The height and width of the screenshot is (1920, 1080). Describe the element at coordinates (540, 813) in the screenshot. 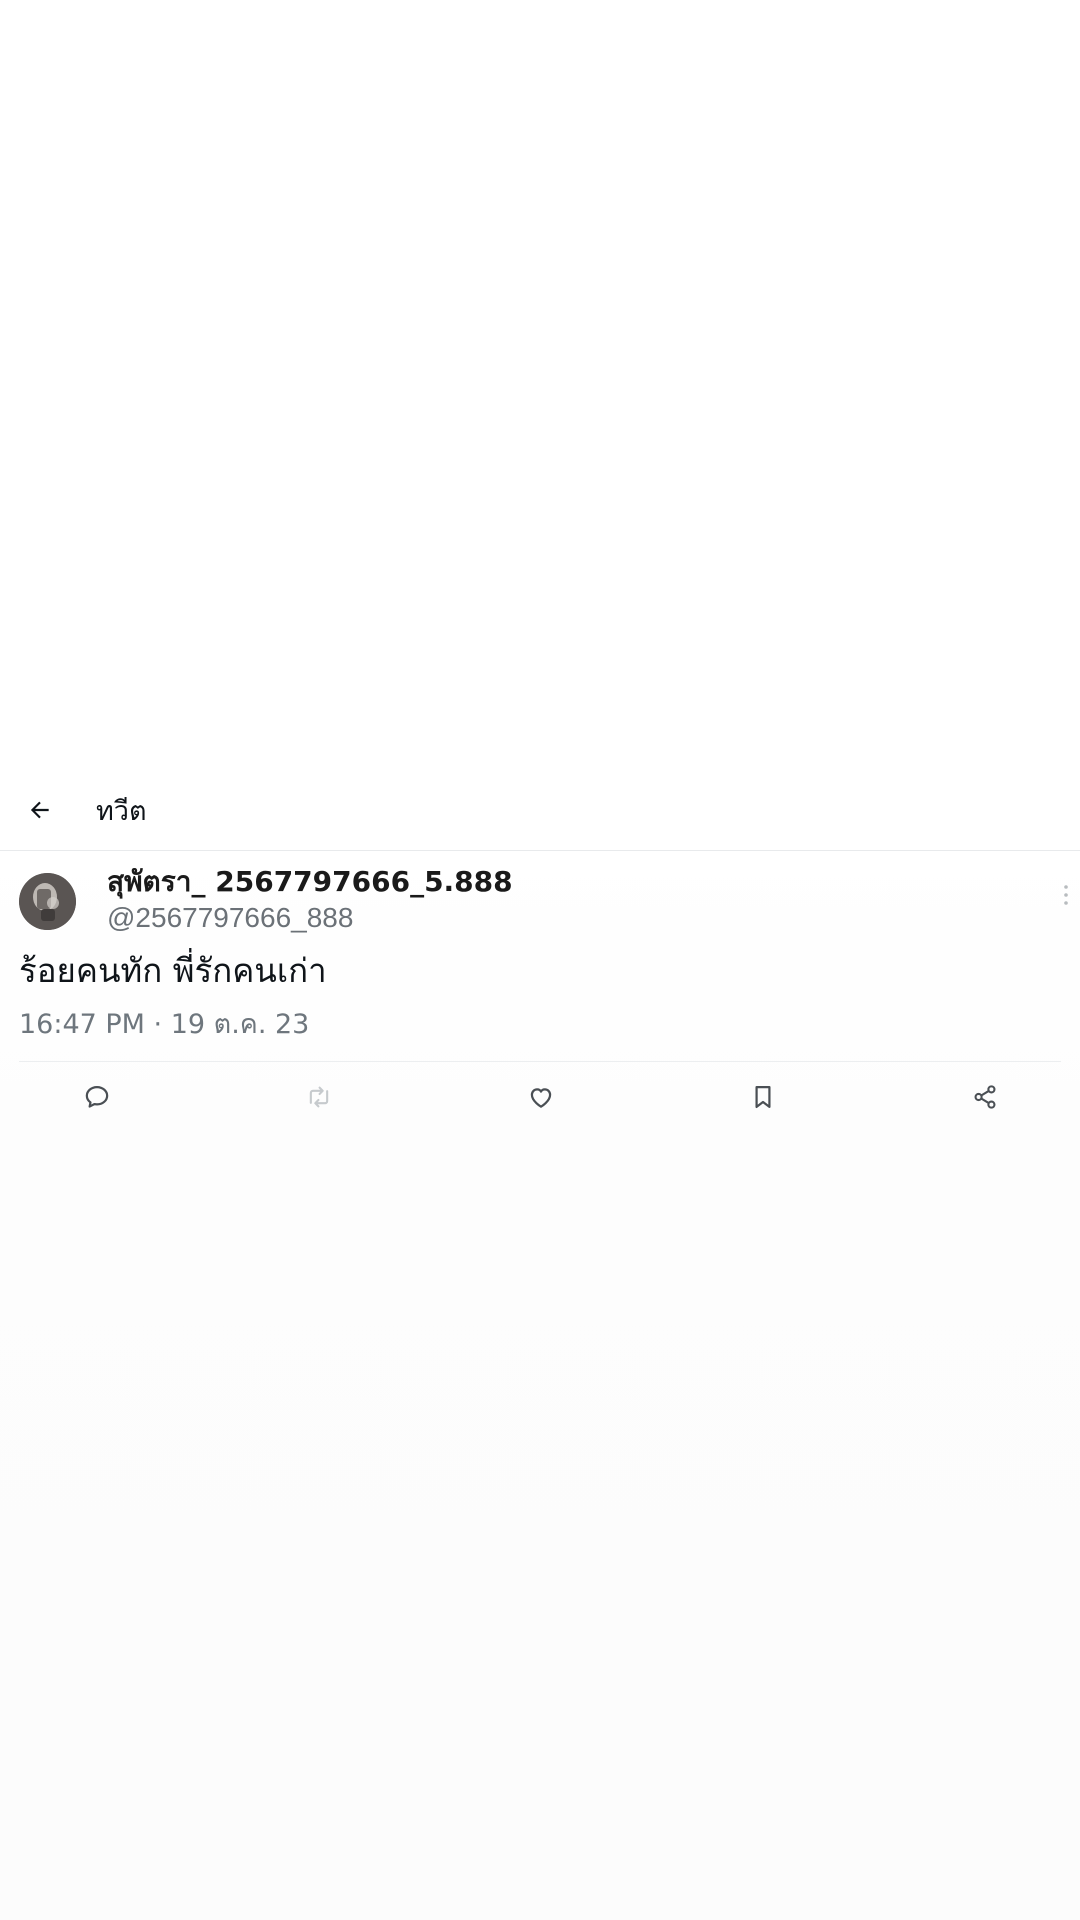

I see `top-bar: ทวีต` at that location.